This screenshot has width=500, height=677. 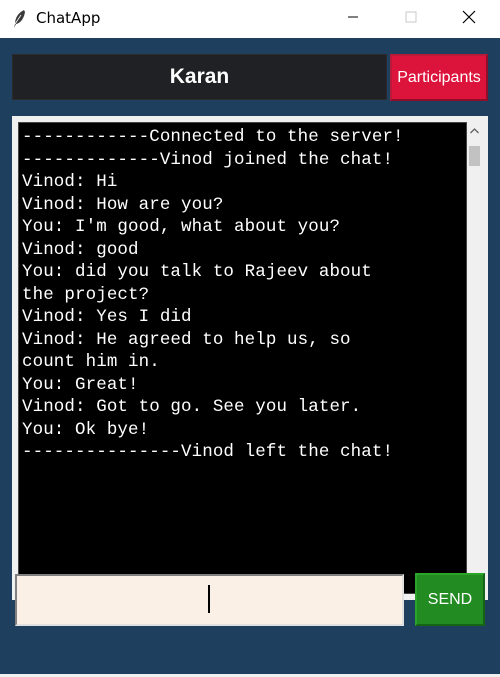 I want to click on chat-message: You: I'm good, what about you?, so click(x=181, y=227).